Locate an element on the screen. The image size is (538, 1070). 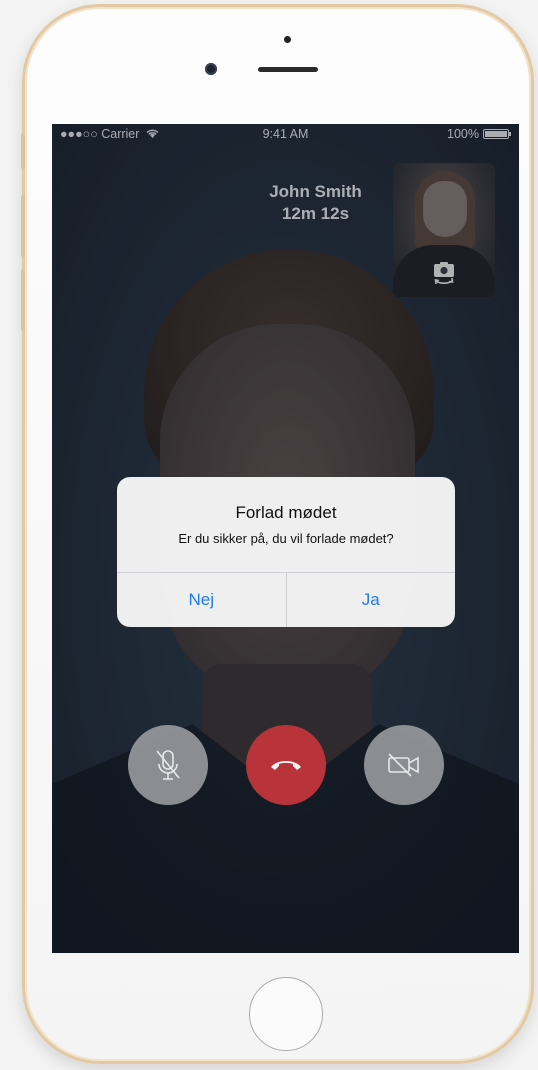
cancel-button: Nej is located at coordinates (201, 600).